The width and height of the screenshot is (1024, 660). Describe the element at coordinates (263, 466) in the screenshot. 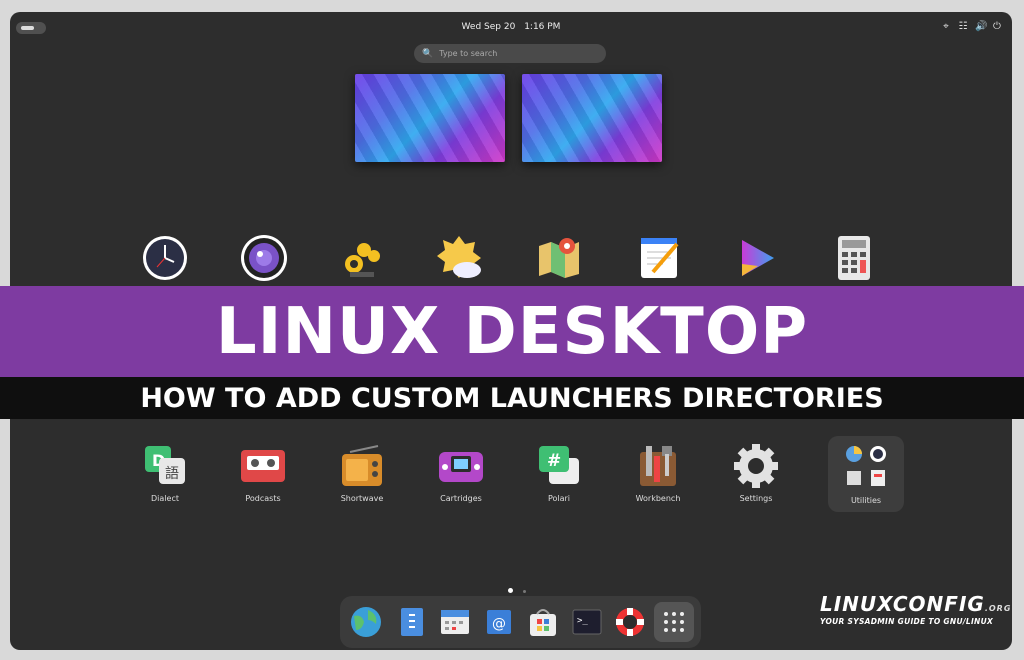

I see `podcasts-icon` at that location.